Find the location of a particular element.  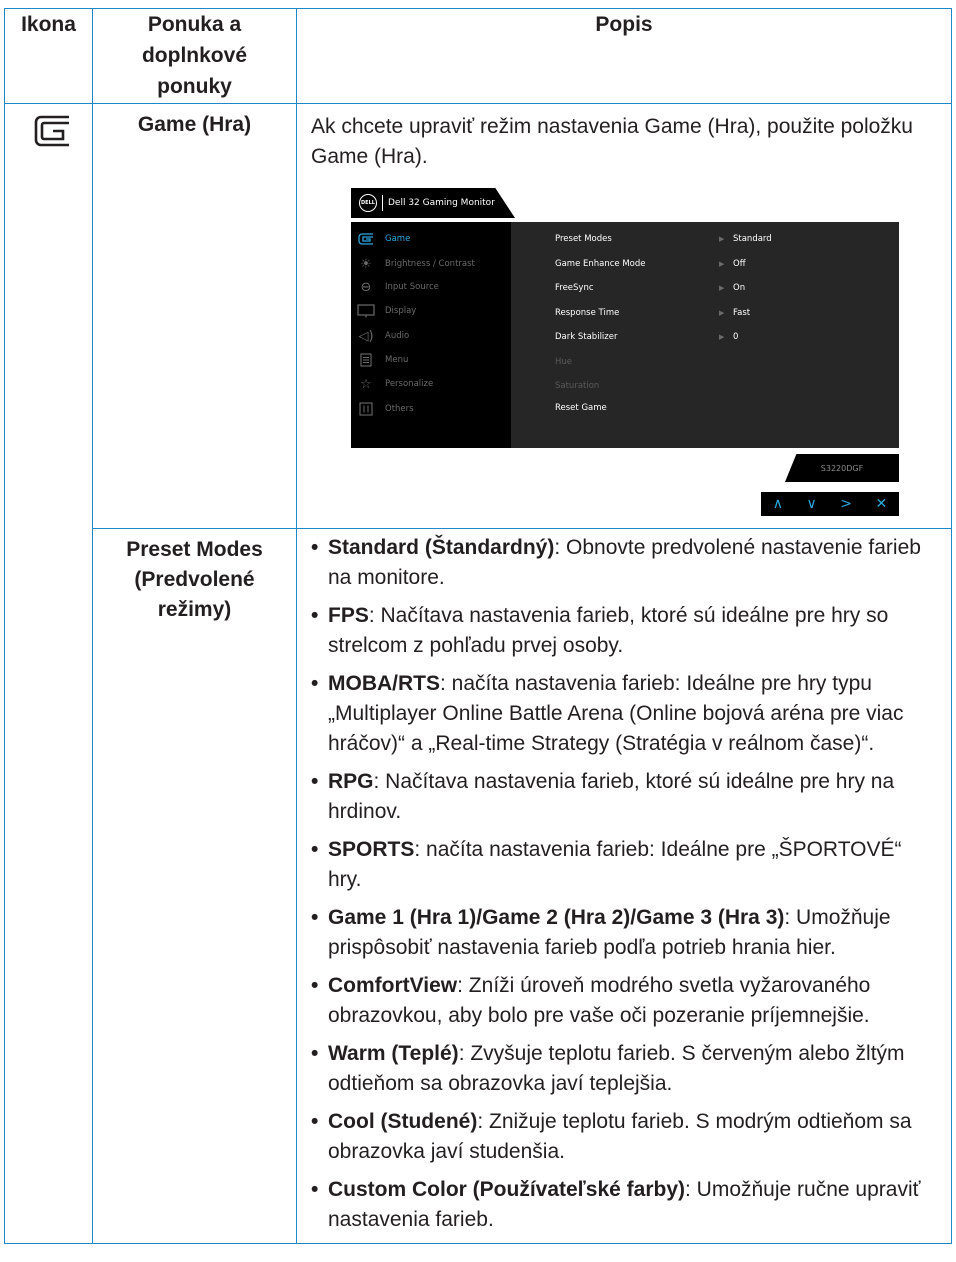

header-icon: Ikona is located at coordinates (48, 56).